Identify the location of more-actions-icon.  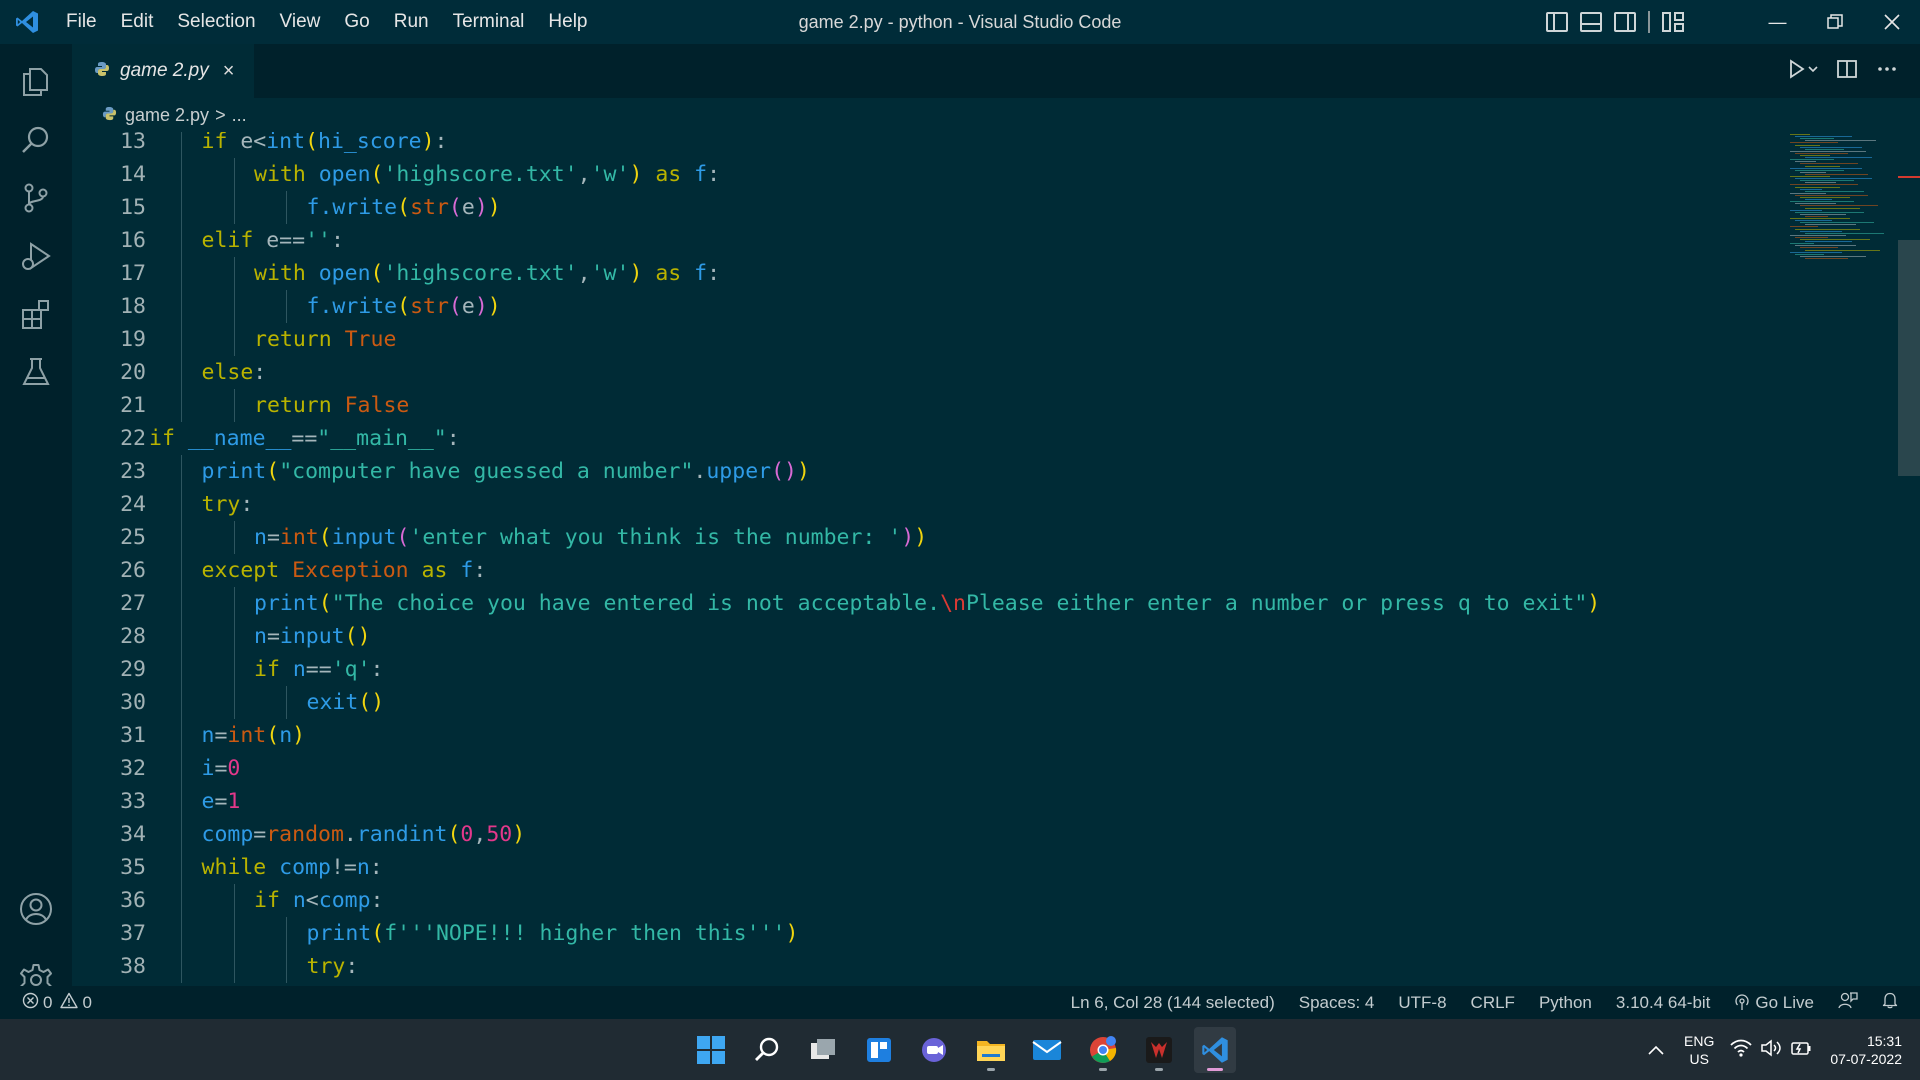
(1887, 71).